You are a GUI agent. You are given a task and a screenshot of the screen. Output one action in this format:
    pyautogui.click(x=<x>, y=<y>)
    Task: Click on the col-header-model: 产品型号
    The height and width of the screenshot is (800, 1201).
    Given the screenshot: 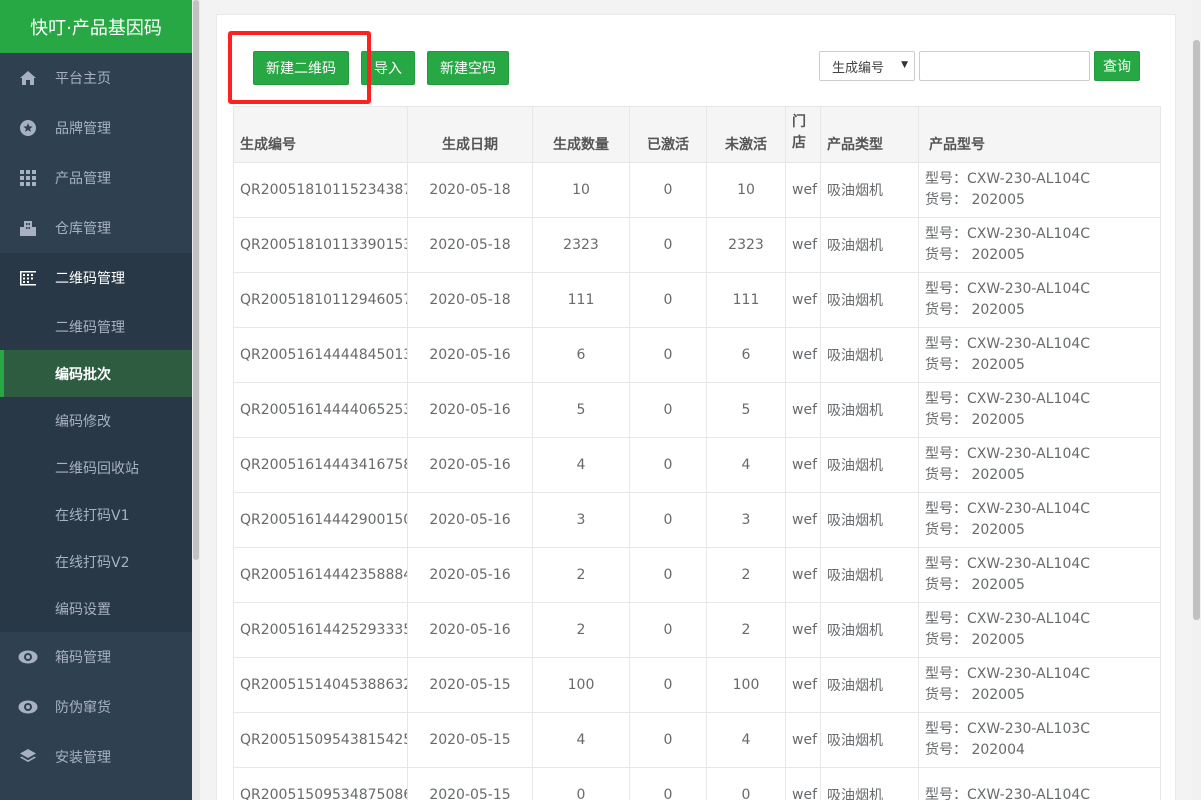 What is the action you would take?
    pyautogui.click(x=1039, y=134)
    